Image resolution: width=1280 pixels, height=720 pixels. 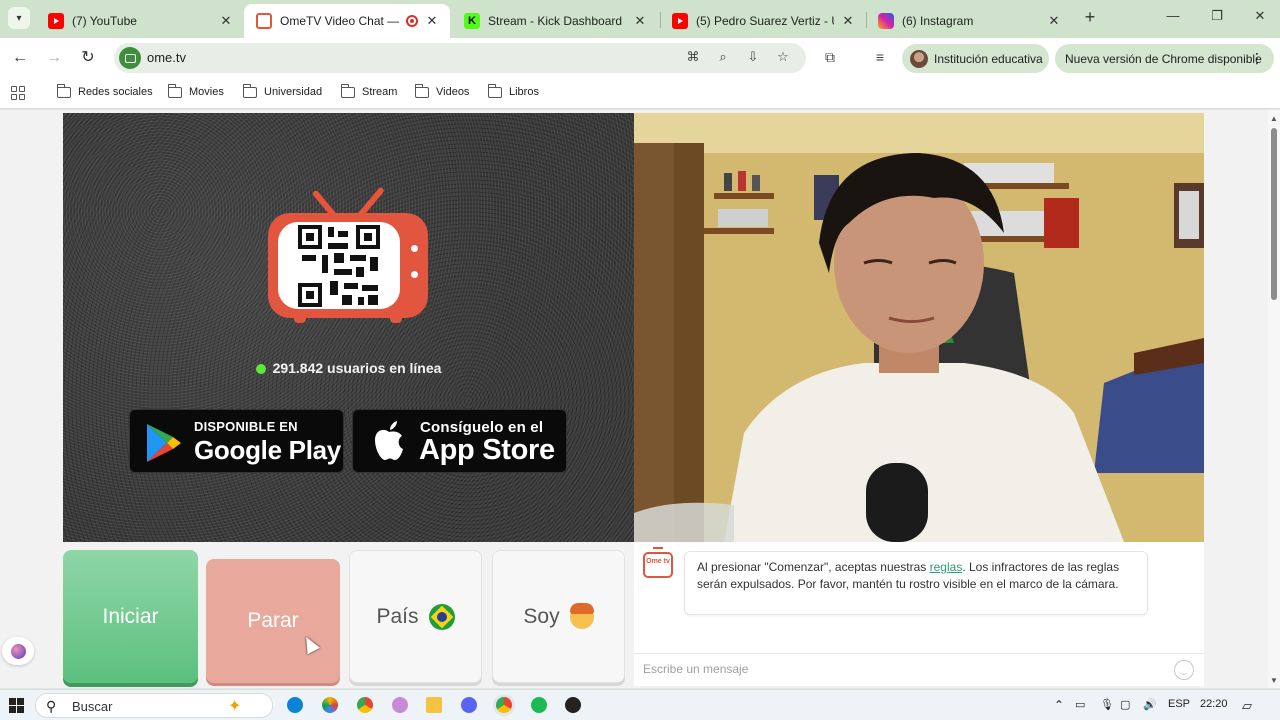 I want to click on tray-overflow-icon: ⌃, so click(x=1059, y=705).